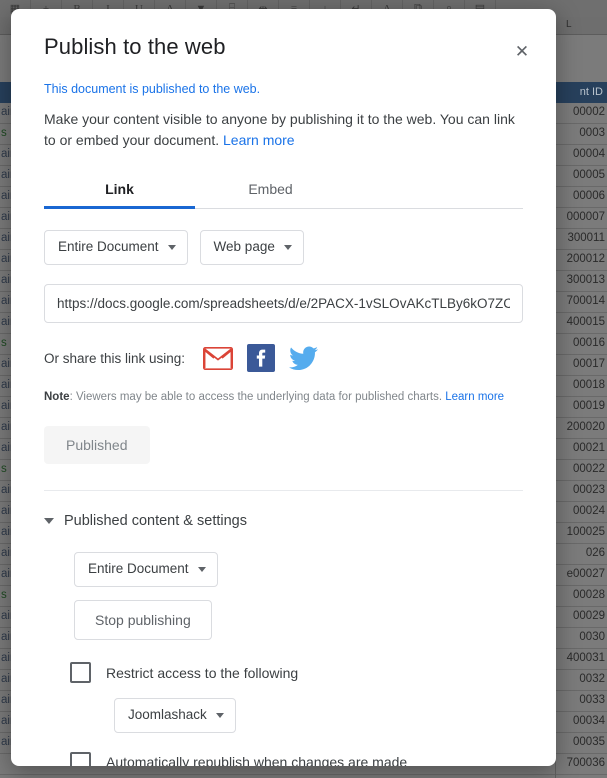 The image size is (607, 778). What do you see at coordinates (108, 247) in the screenshot?
I see `scope-dropdown-label: Entire Document` at bounding box center [108, 247].